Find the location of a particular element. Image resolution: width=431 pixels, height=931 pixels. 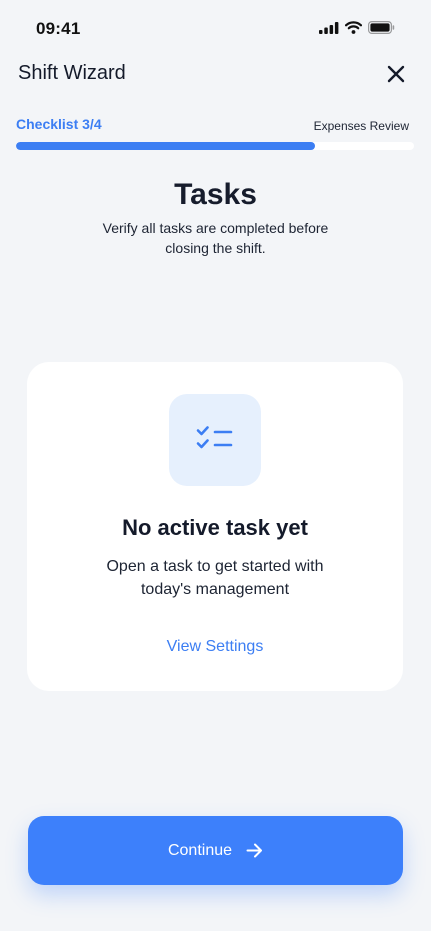

empty-state-title: No active task yet is located at coordinates (215, 527).